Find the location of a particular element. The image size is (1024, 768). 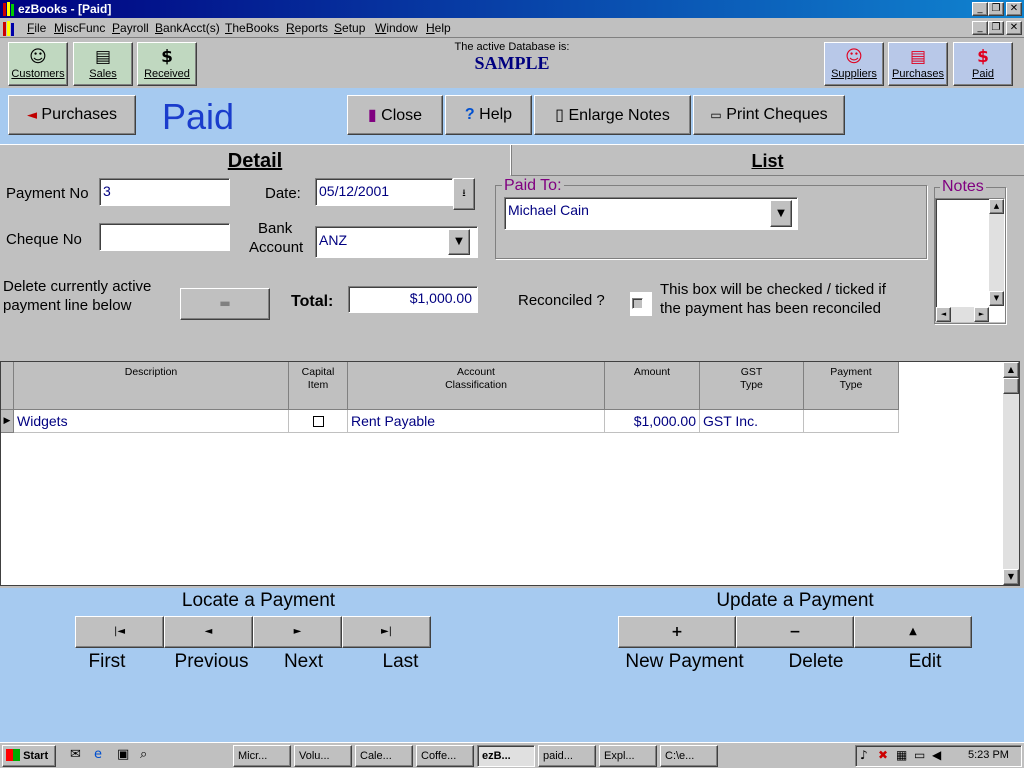

tray-network-icon: ▦ is located at coordinates (901, 755).